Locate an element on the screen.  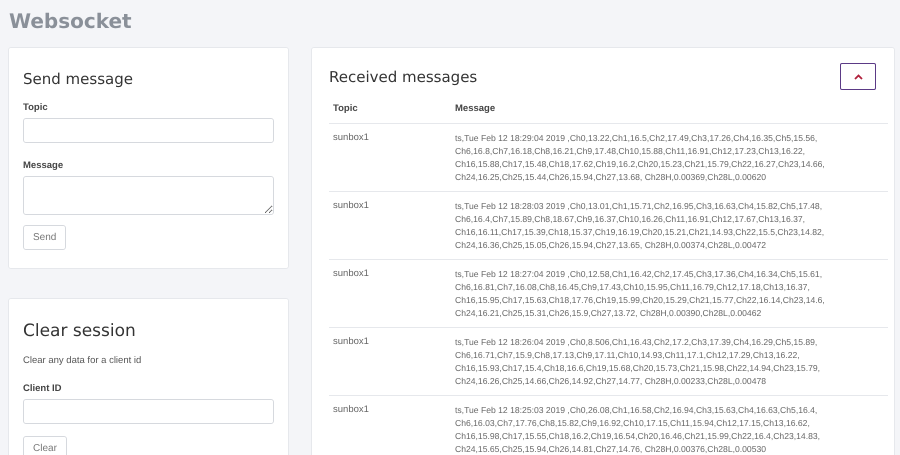
card-title: Send message is located at coordinates (78, 79).